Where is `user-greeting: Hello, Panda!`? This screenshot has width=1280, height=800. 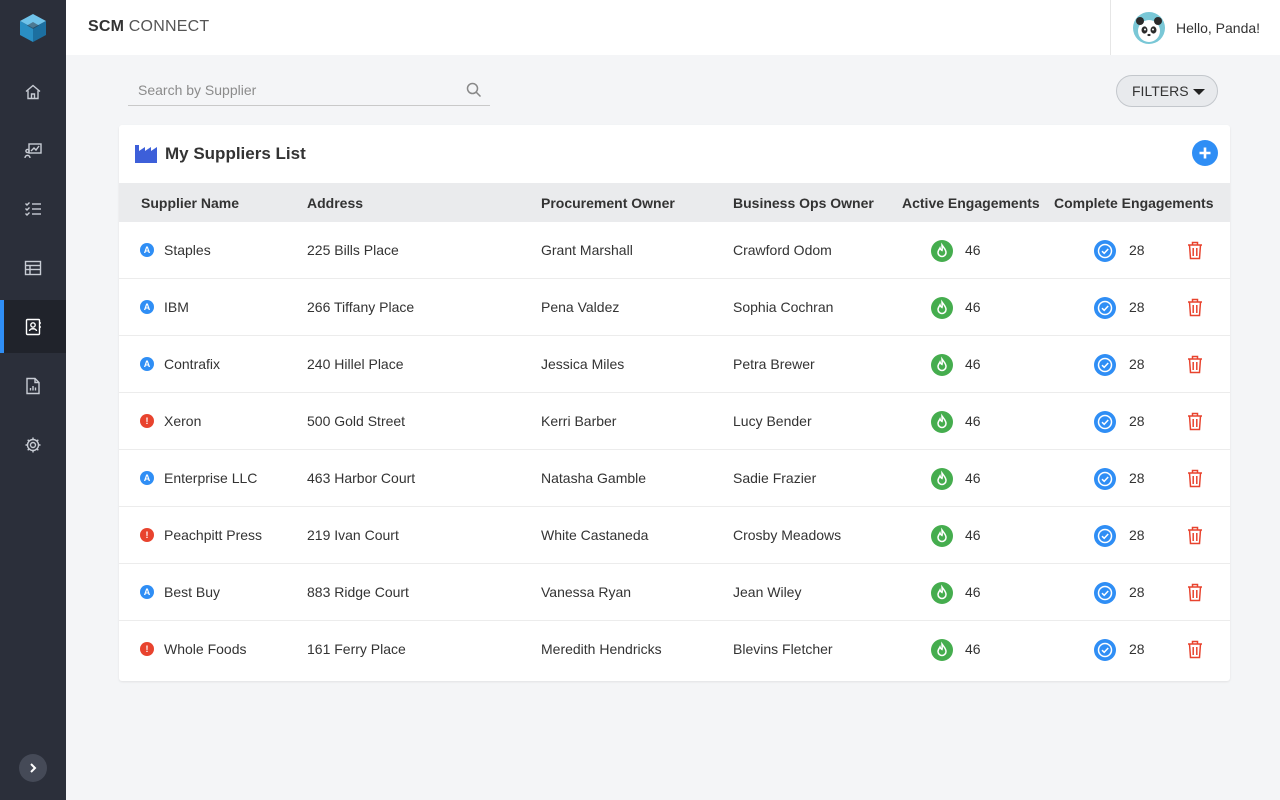
user-greeting: Hello, Panda! is located at coordinates (1218, 28).